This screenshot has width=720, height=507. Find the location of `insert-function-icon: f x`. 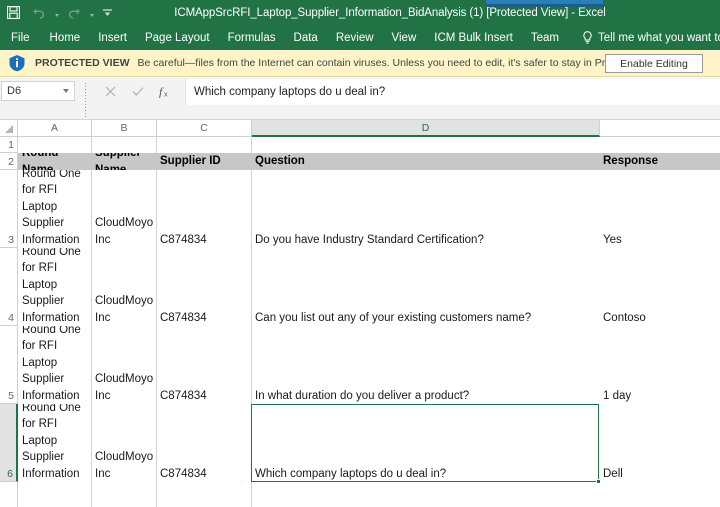

insert-function-icon: f x is located at coordinates (164, 91).